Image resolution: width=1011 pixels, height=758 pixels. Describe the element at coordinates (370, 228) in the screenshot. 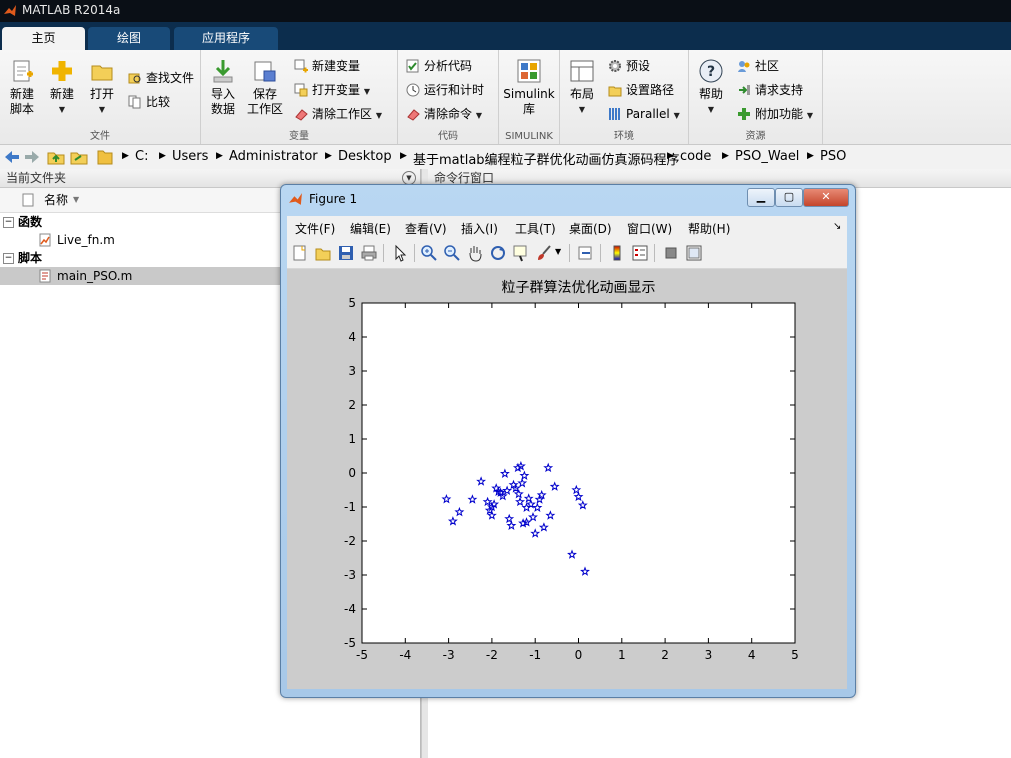

I see `figure-menu-item: 编辑(E)` at that location.